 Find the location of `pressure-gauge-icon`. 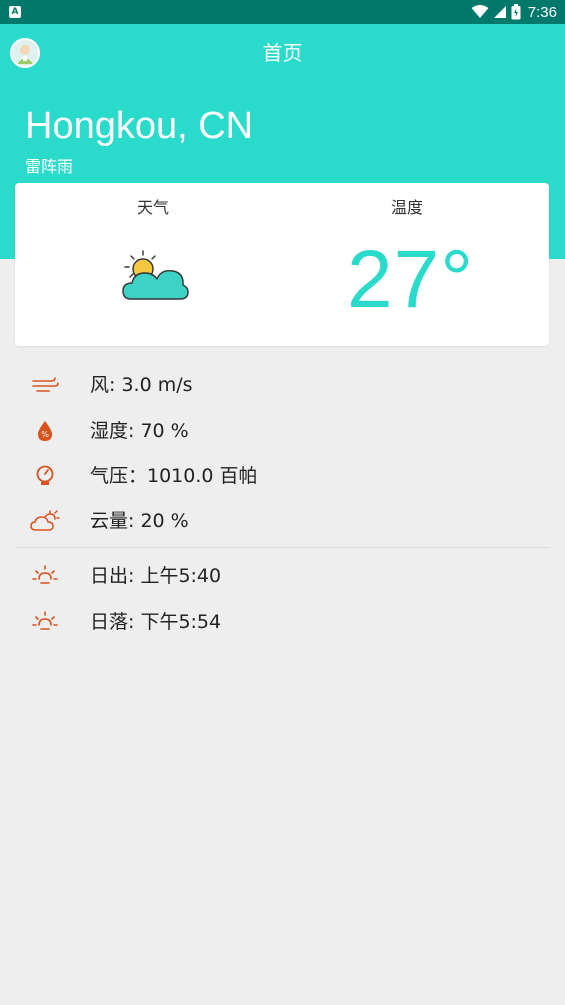

pressure-gauge-icon is located at coordinates (45, 476).